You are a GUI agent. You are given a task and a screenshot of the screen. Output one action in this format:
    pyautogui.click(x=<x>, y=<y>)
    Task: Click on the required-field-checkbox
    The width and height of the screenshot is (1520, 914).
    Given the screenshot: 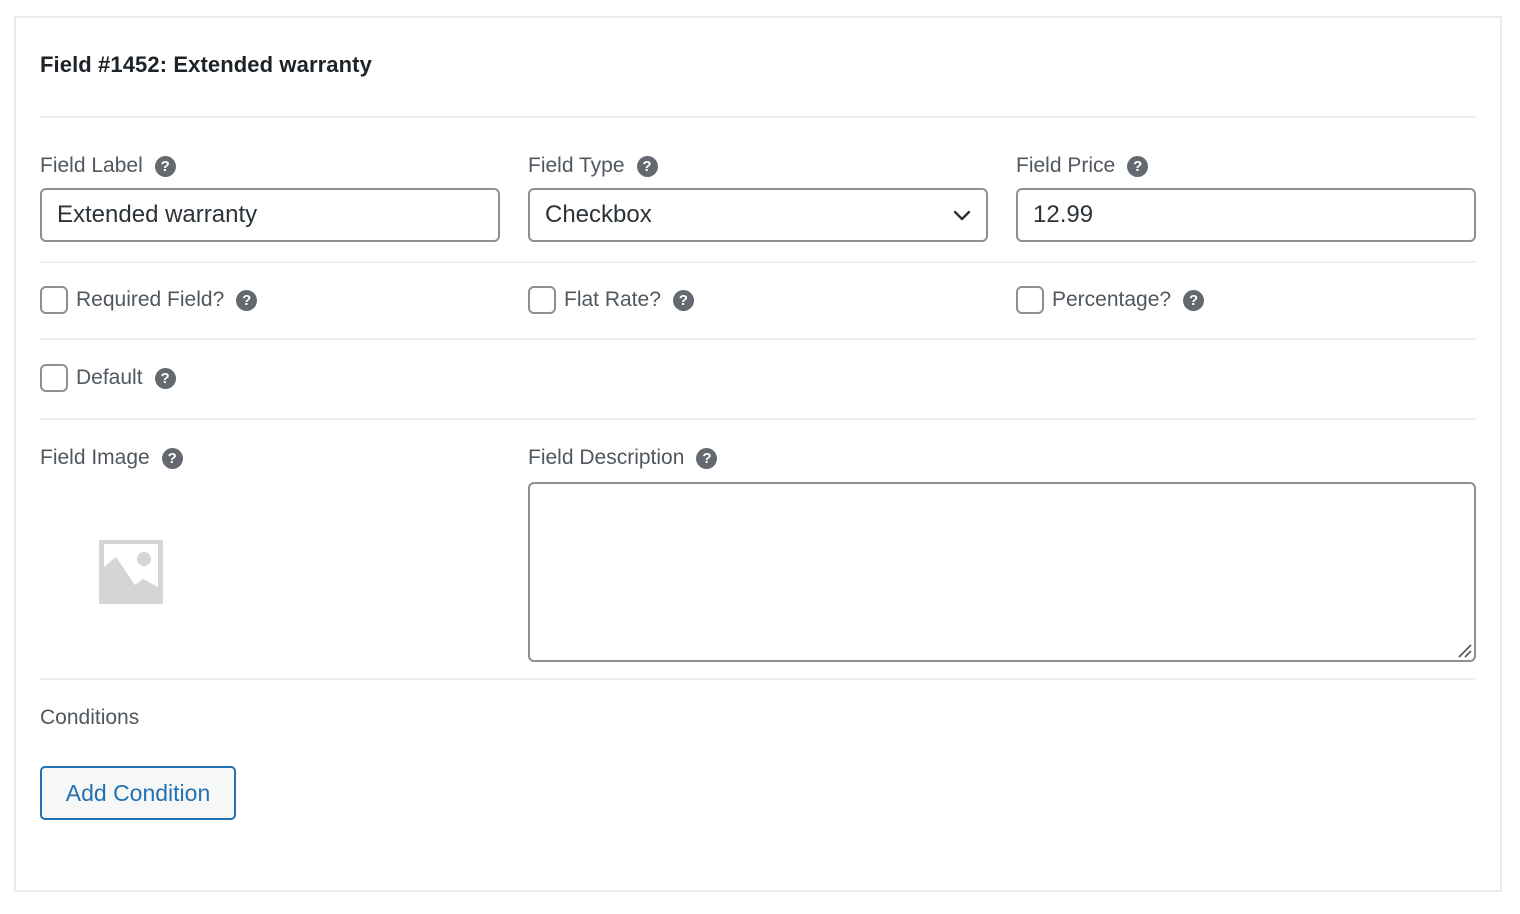 What is the action you would take?
    pyautogui.click(x=54, y=300)
    